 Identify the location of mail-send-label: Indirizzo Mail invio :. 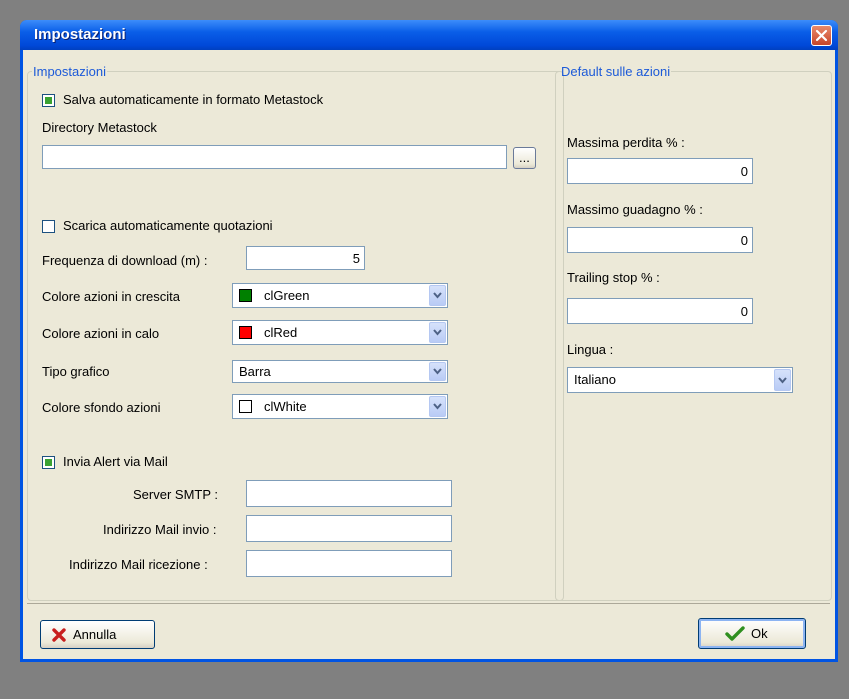
(160, 529).